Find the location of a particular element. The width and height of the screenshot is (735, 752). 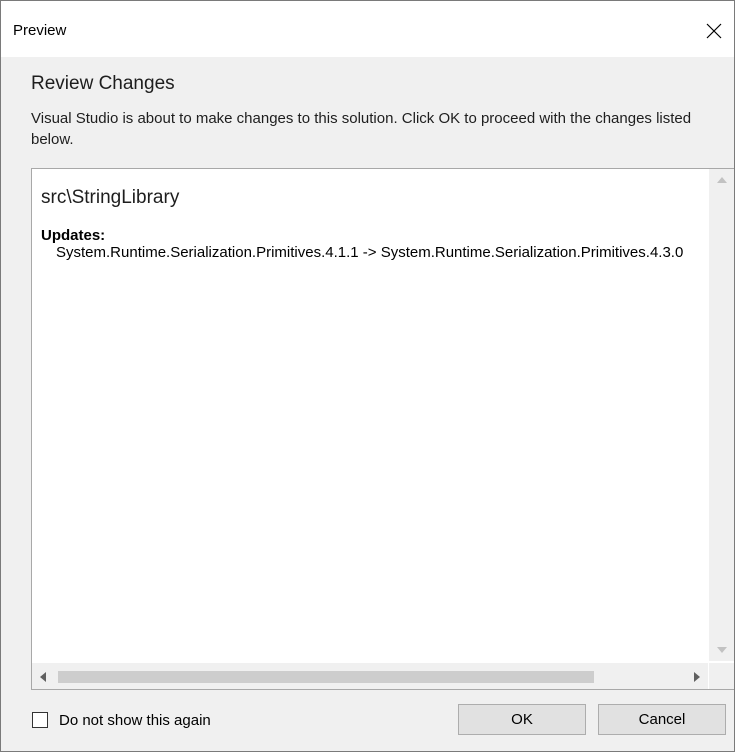

close-button is located at coordinates (714, 33).